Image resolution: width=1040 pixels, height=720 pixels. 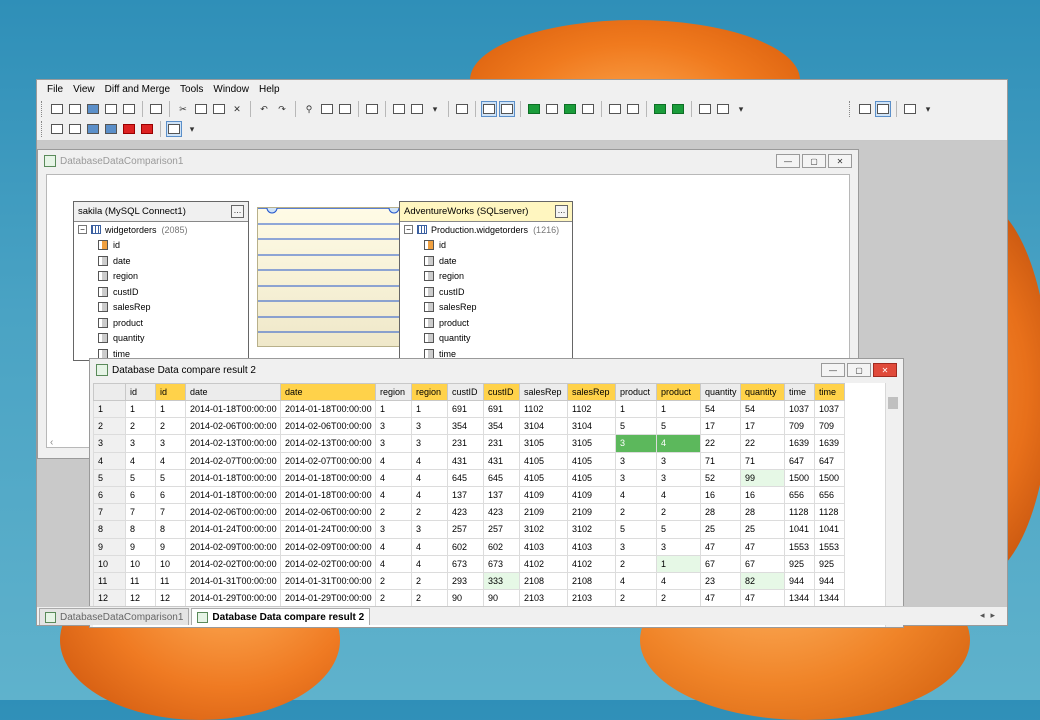 What do you see at coordinates (281, 616) in the screenshot?
I see `tab-compare-result: Database Data compare result 2` at bounding box center [281, 616].